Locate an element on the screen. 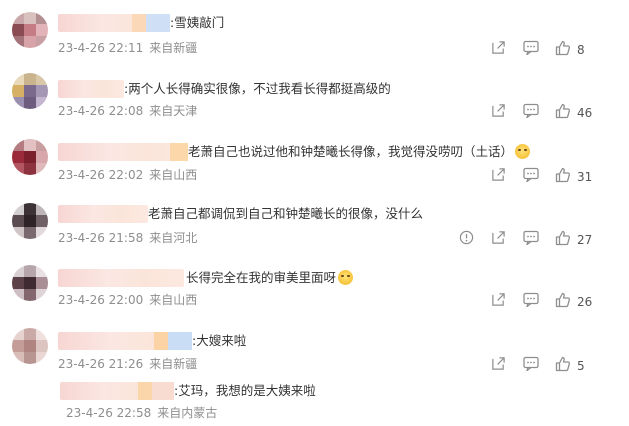 This screenshot has width=629, height=426. like-button: 26 is located at coordinates (585, 301).